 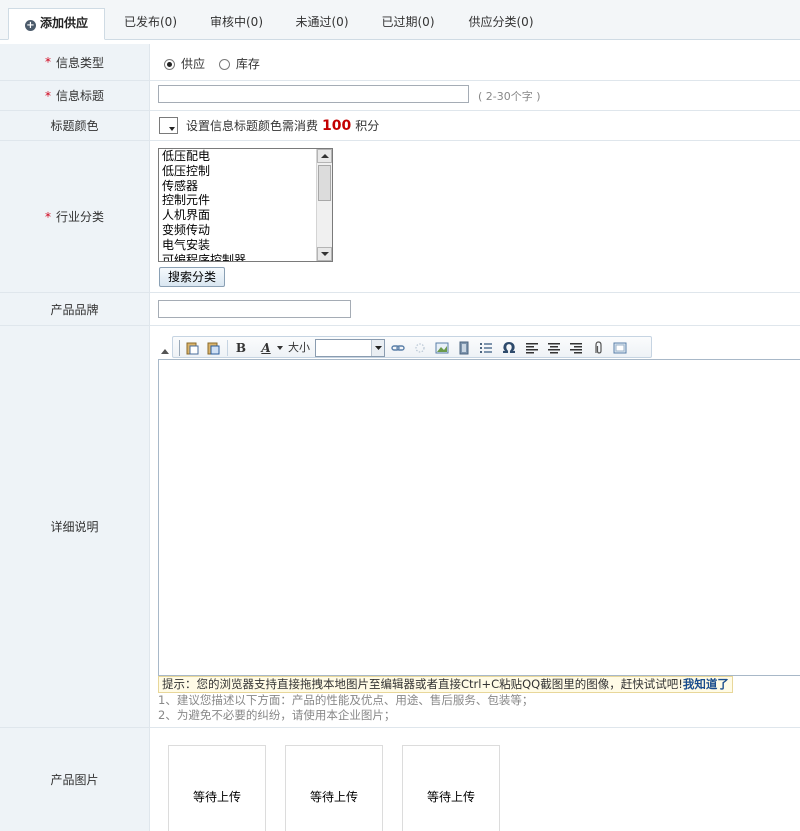 What do you see at coordinates (224, 64) in the screenshot?
I see `radio-stock` at bounding box center [224, 64].